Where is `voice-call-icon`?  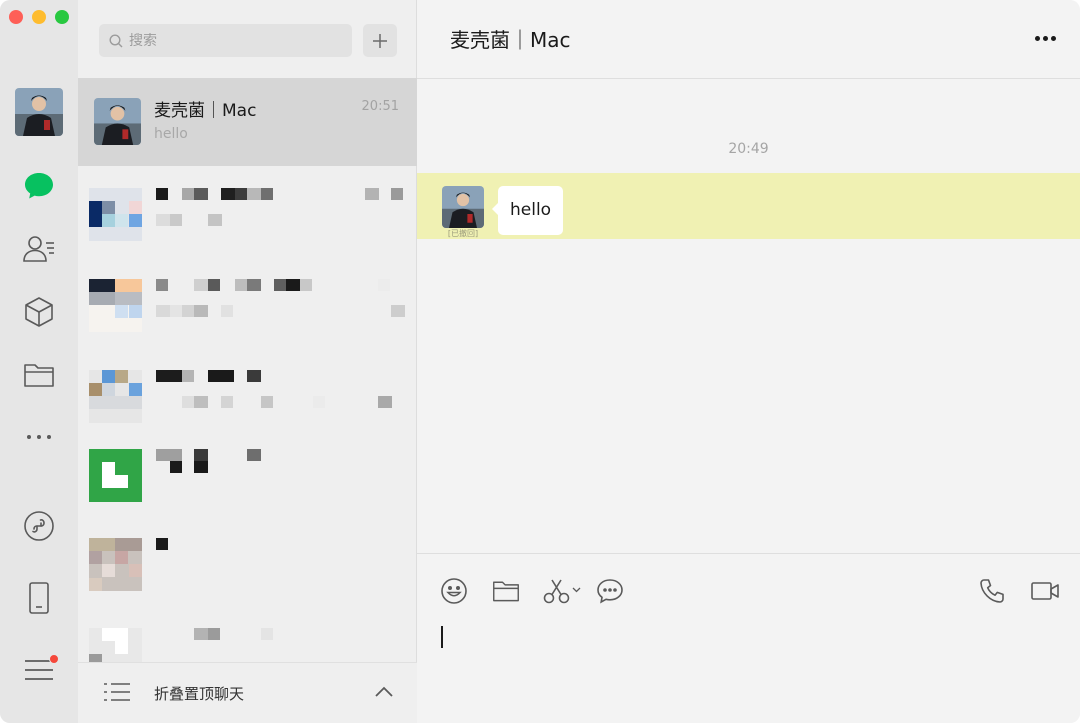 voice-call-icon is located at coordinates (992, 591).